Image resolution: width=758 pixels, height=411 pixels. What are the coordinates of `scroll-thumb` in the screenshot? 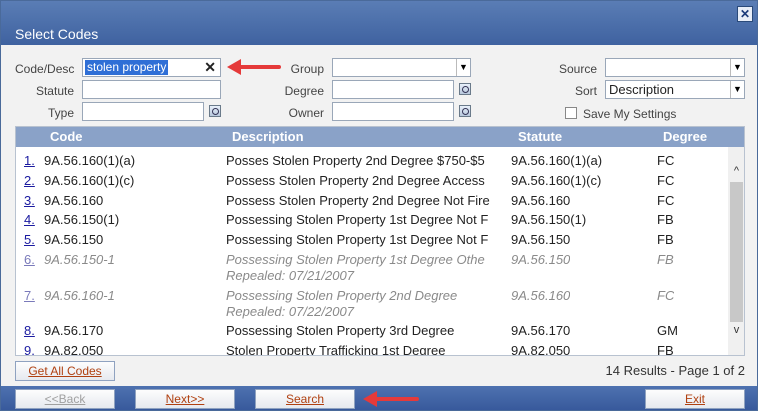 It's located at (736, 252).